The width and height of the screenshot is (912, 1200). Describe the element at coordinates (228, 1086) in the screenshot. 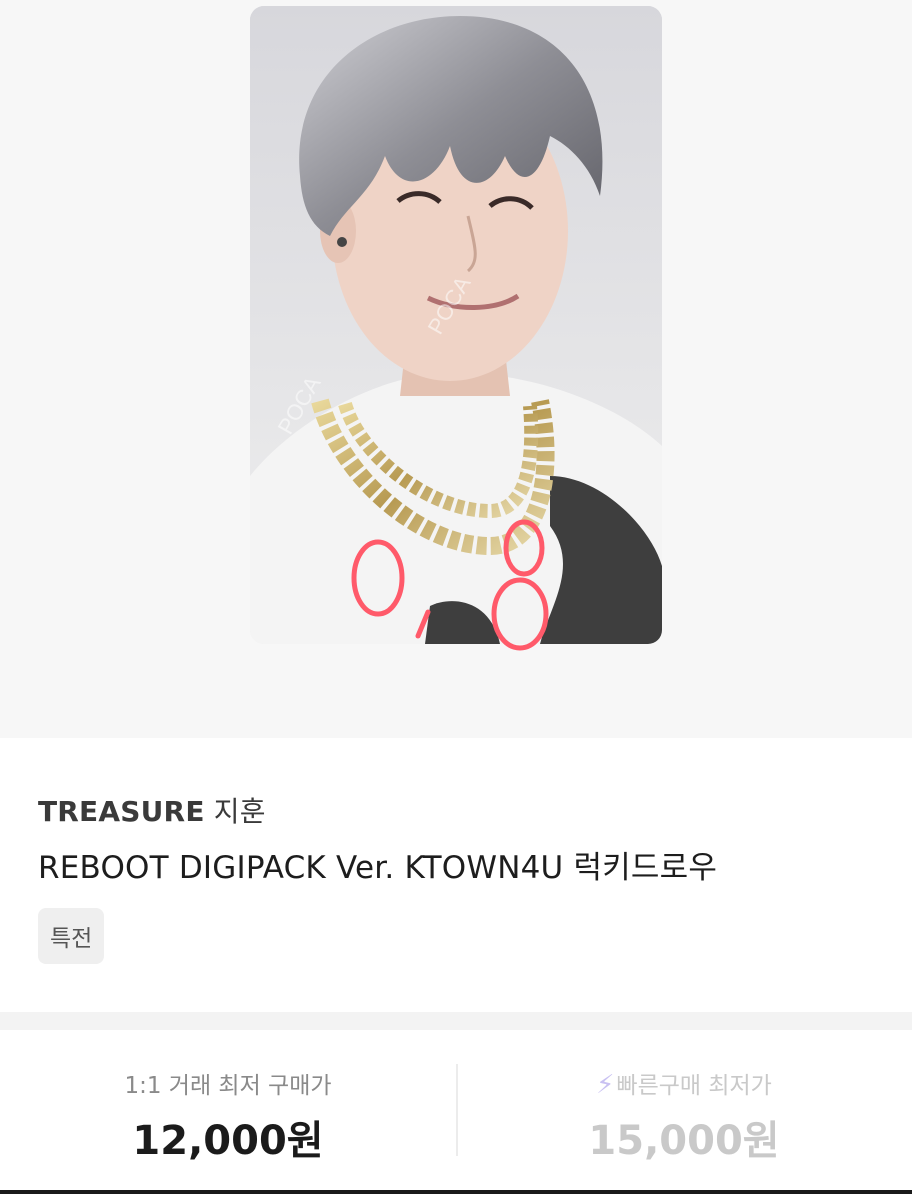

I see `one-to-one-price-label: 1:1 거래 최저 구매가` at that location.